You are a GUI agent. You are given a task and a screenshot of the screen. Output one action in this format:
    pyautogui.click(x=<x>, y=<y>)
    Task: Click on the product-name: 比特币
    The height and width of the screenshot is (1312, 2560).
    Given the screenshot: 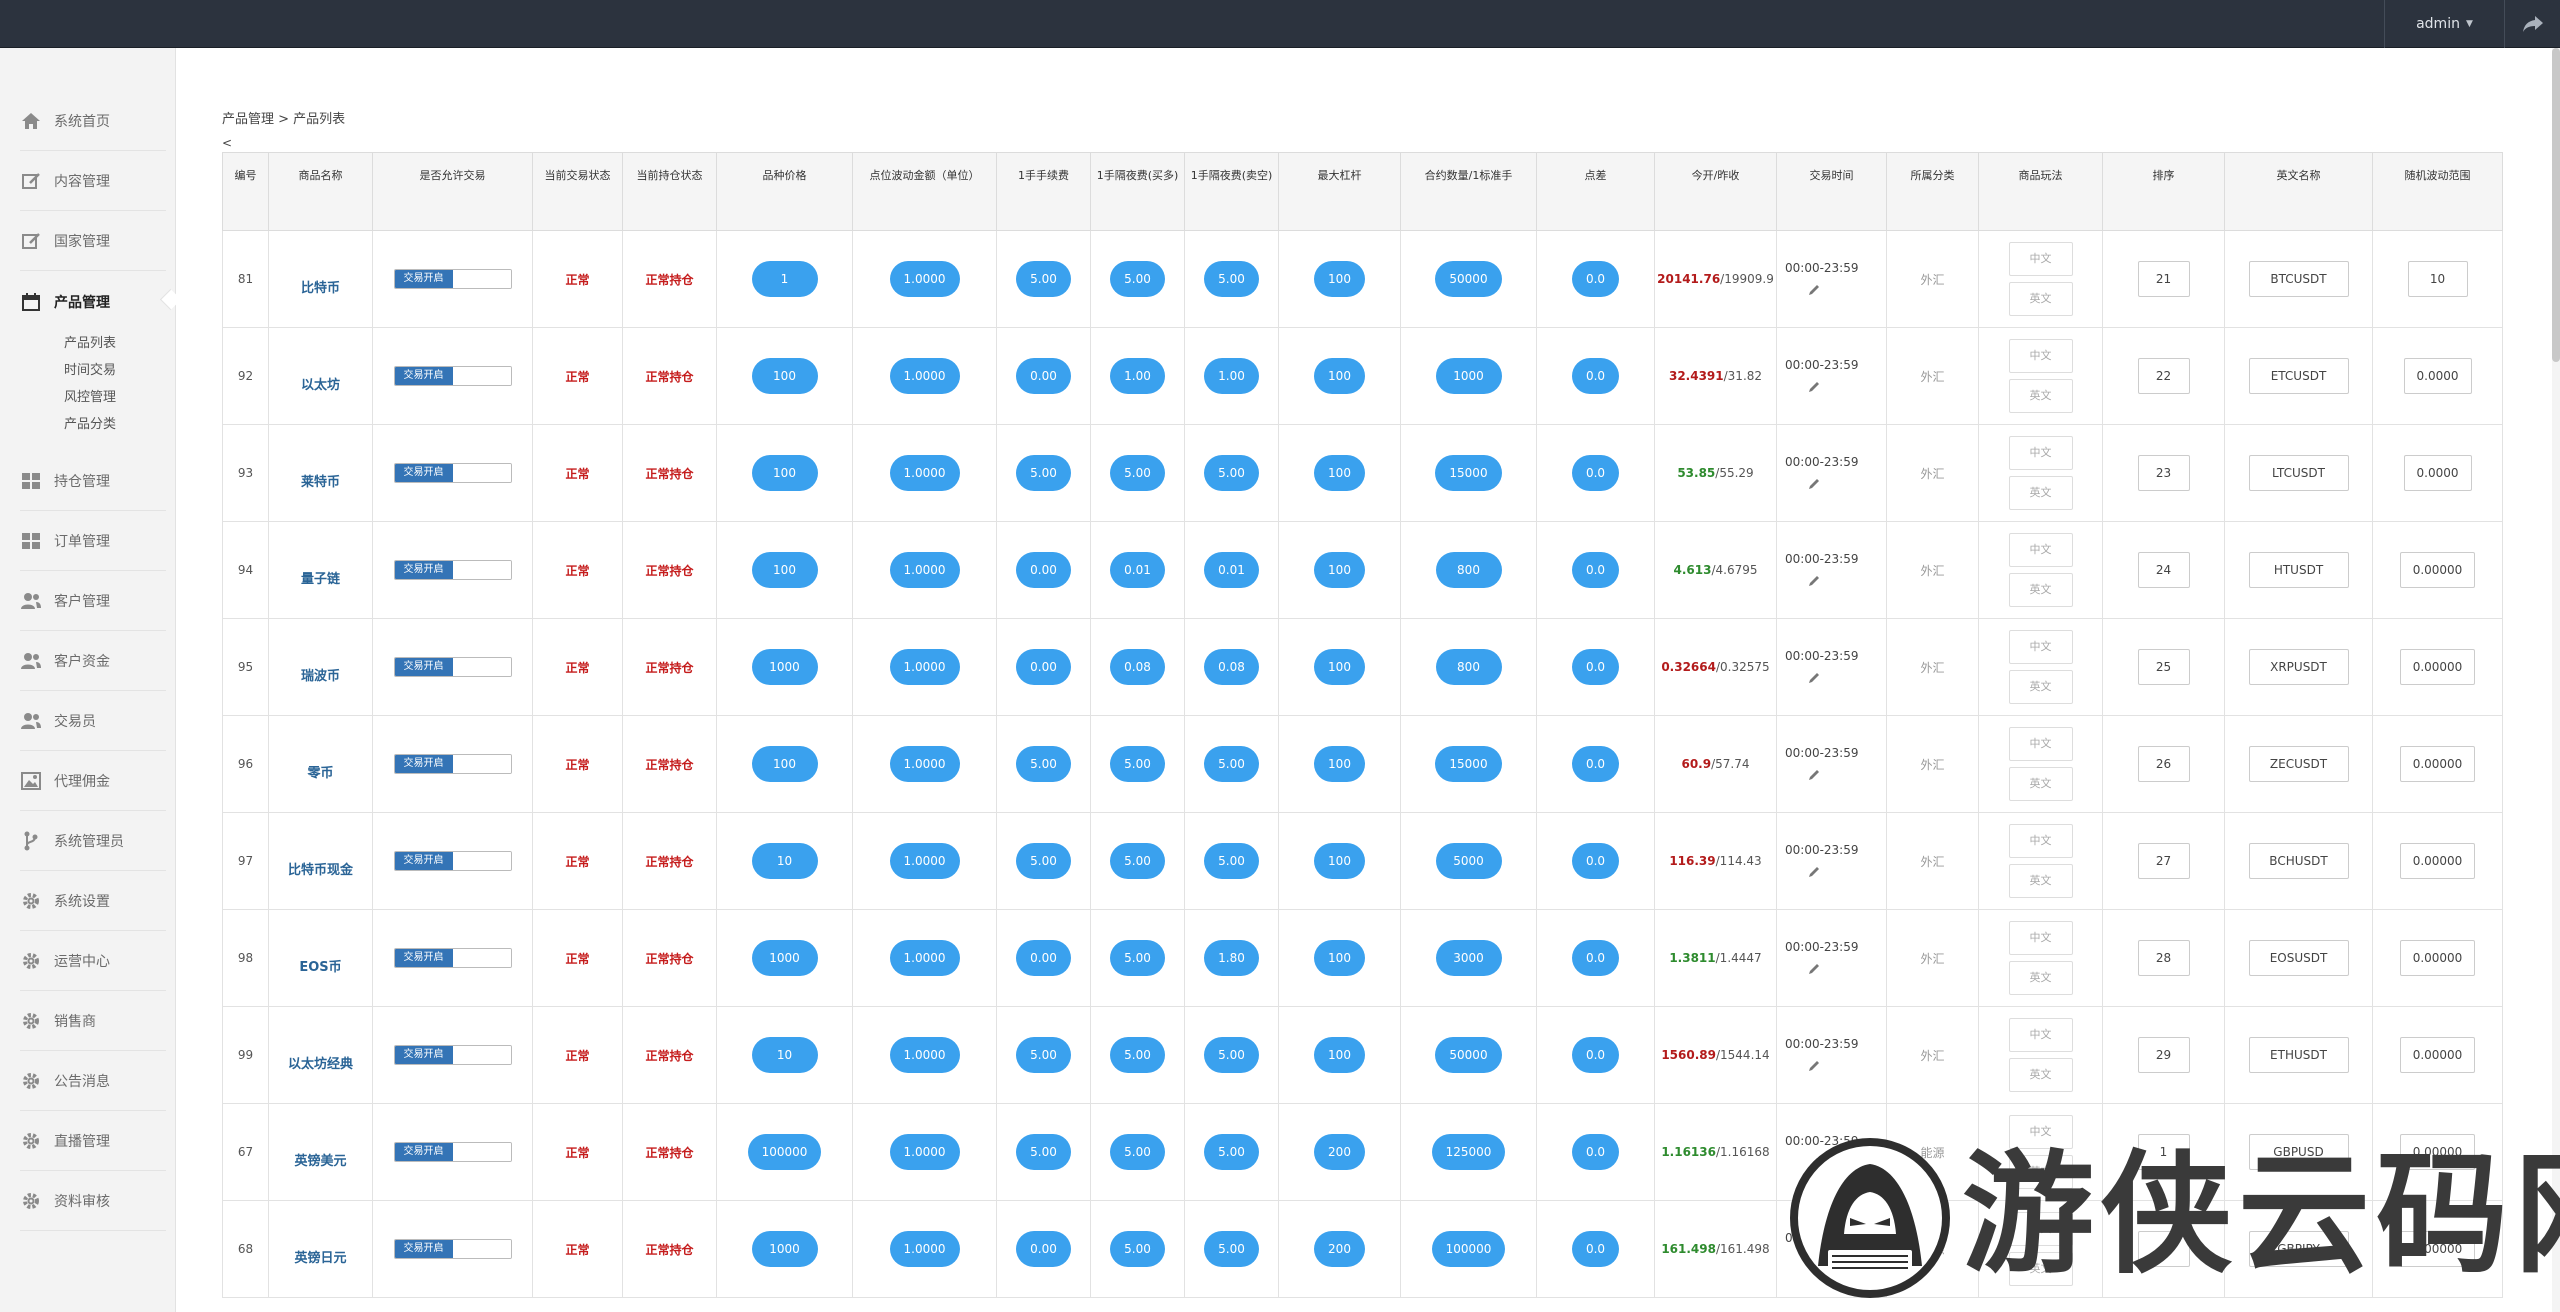 What is the action you would take?
    pyautogui.click(x=320, y=279)
    